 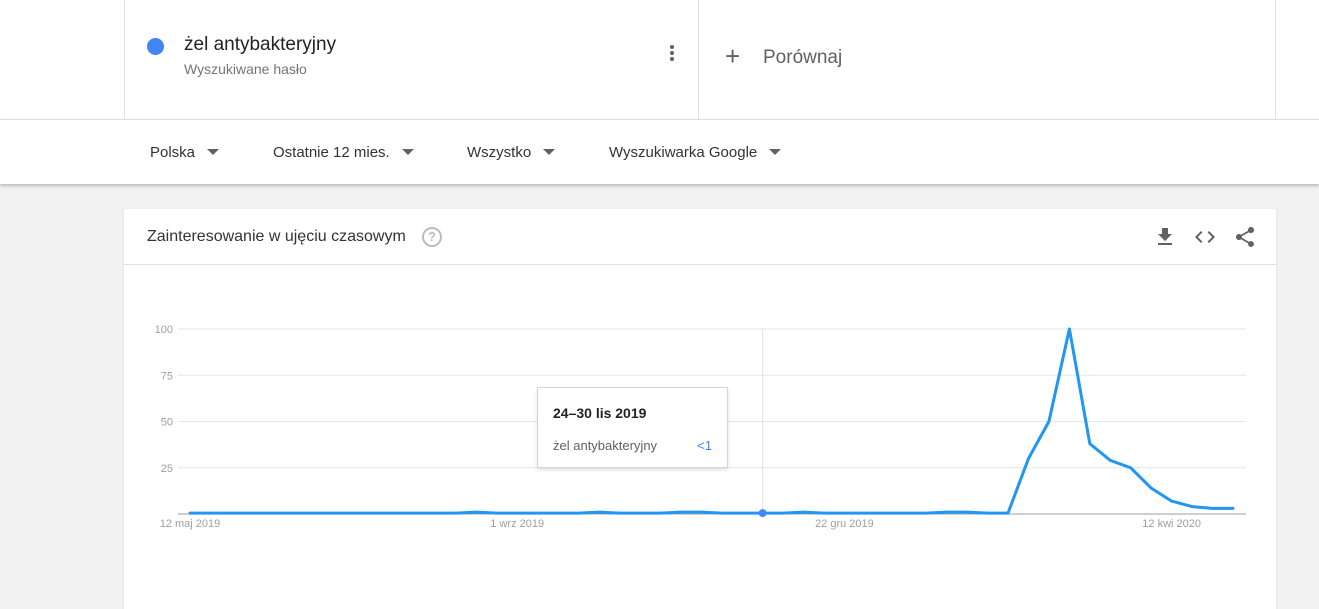 I want to click on y-tick-label: 100, so click(x=164, y=330).